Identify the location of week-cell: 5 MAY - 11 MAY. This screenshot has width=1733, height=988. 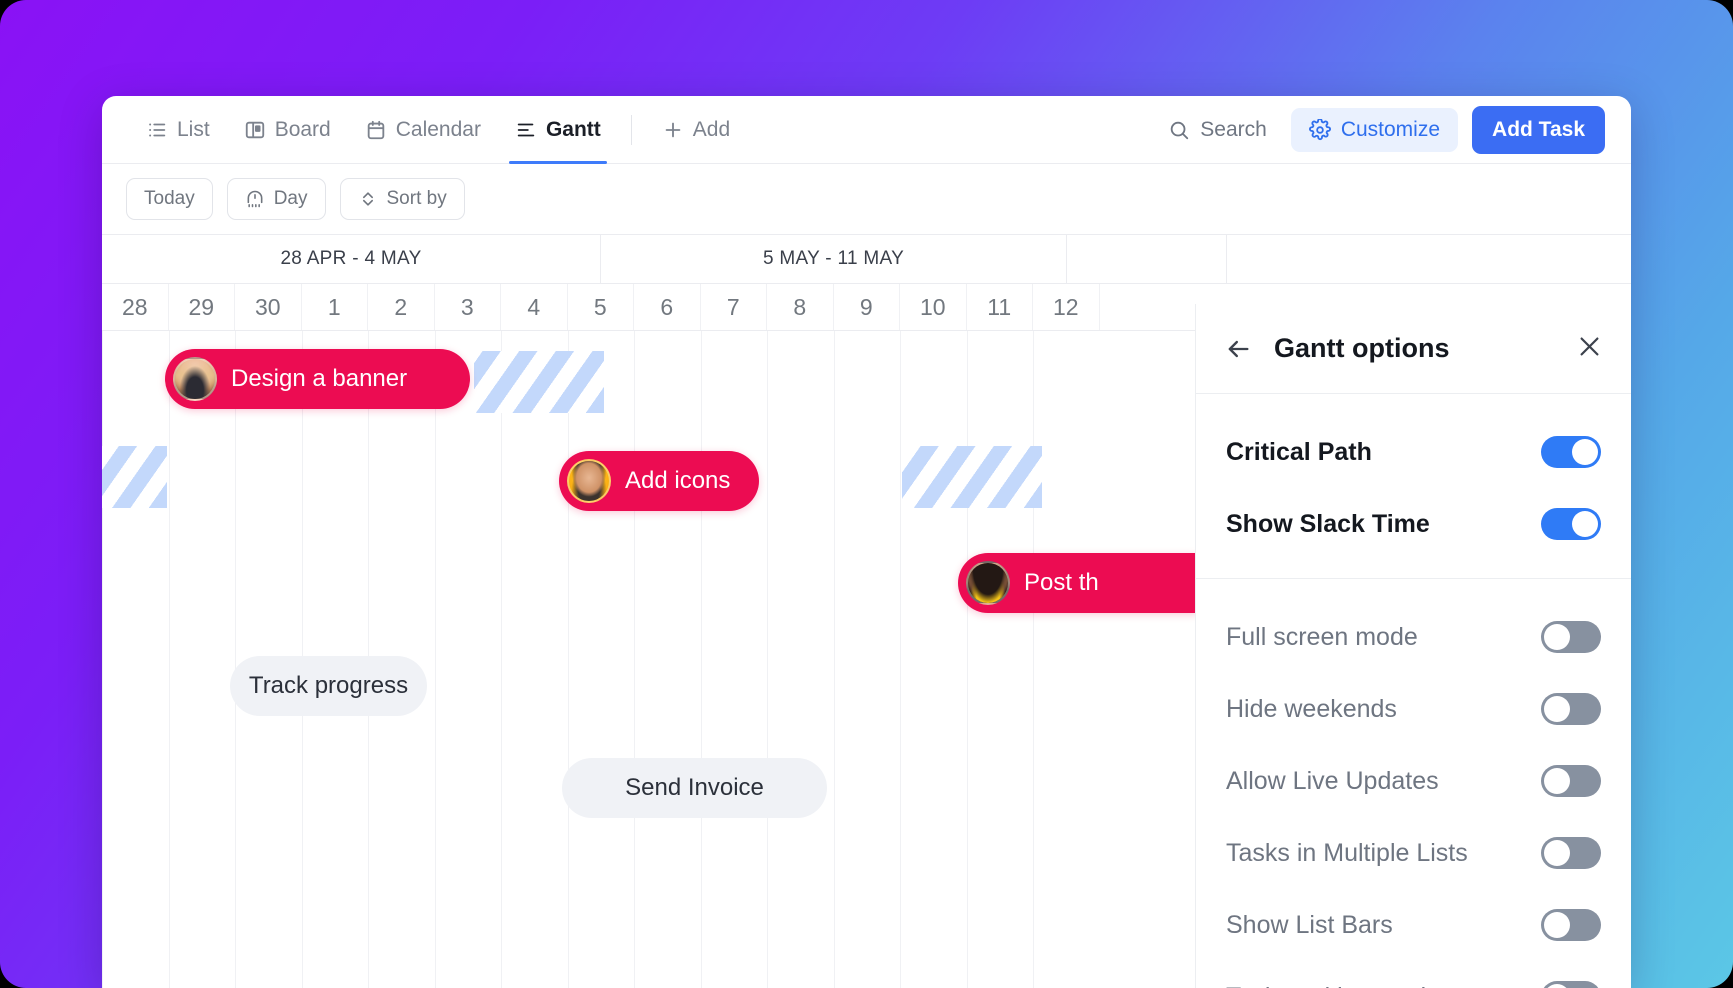
(834, 259).